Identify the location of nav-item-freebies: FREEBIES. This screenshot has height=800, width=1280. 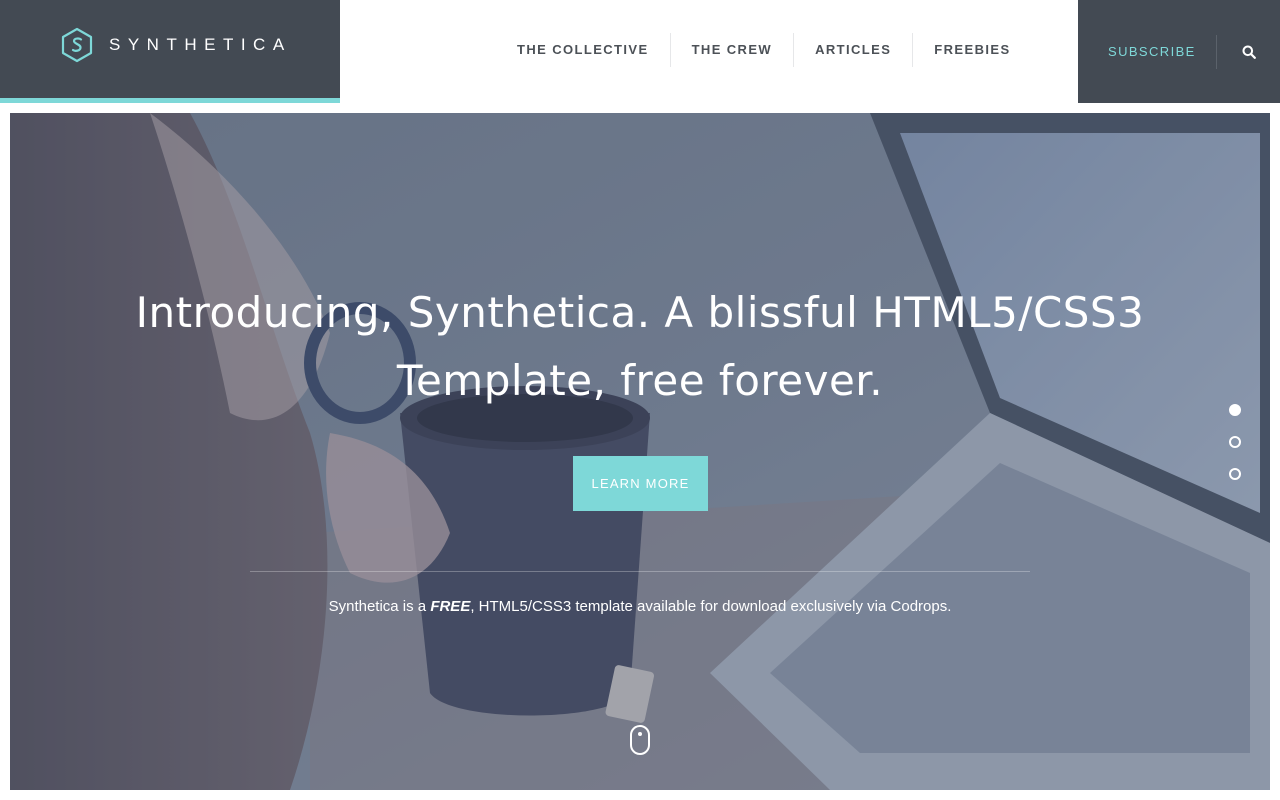
(971, 50).